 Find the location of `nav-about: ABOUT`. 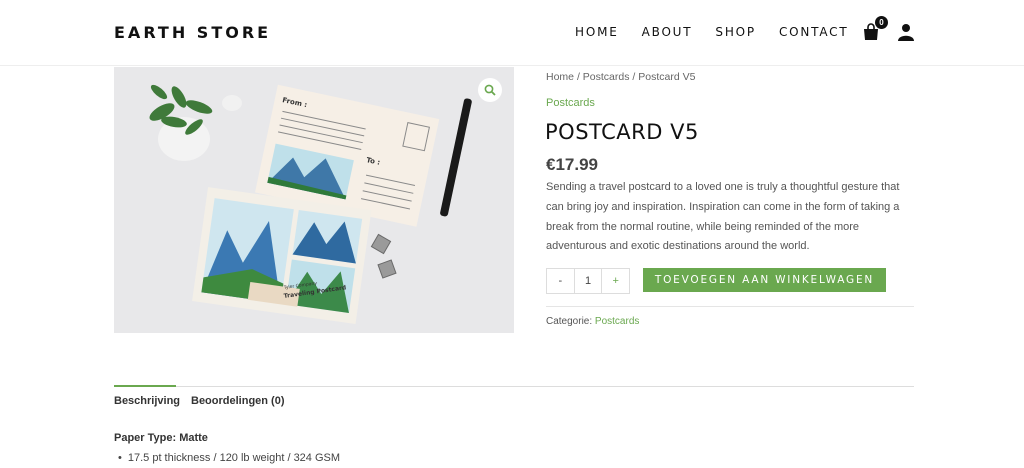

nav-about: ABOUT is located at coordinates (667, 32).